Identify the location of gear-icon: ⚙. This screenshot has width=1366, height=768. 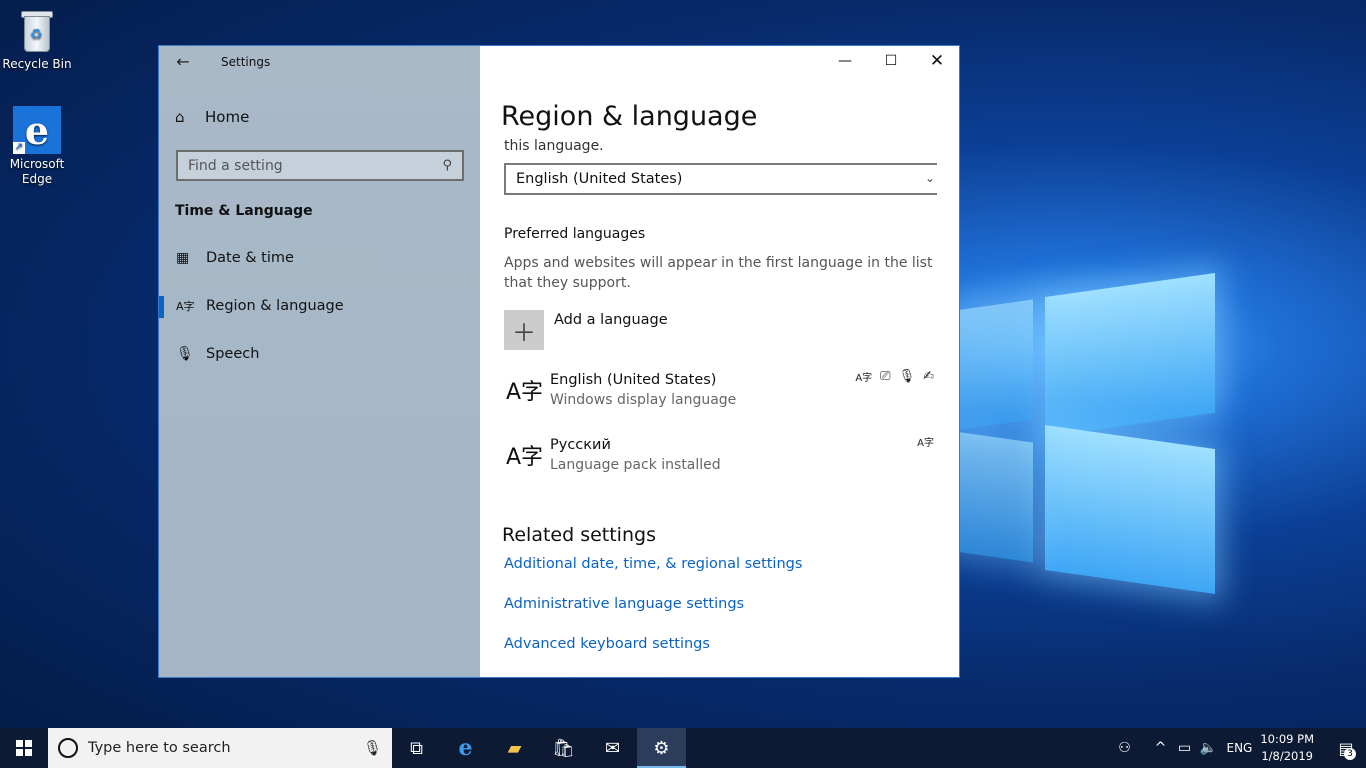
(661, 748).